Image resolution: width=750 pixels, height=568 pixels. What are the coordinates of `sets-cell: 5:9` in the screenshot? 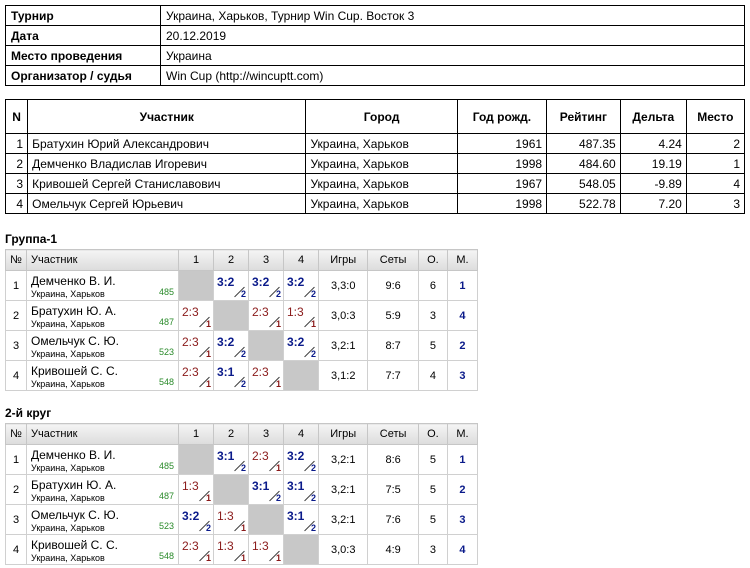 It's located at (393, 315).